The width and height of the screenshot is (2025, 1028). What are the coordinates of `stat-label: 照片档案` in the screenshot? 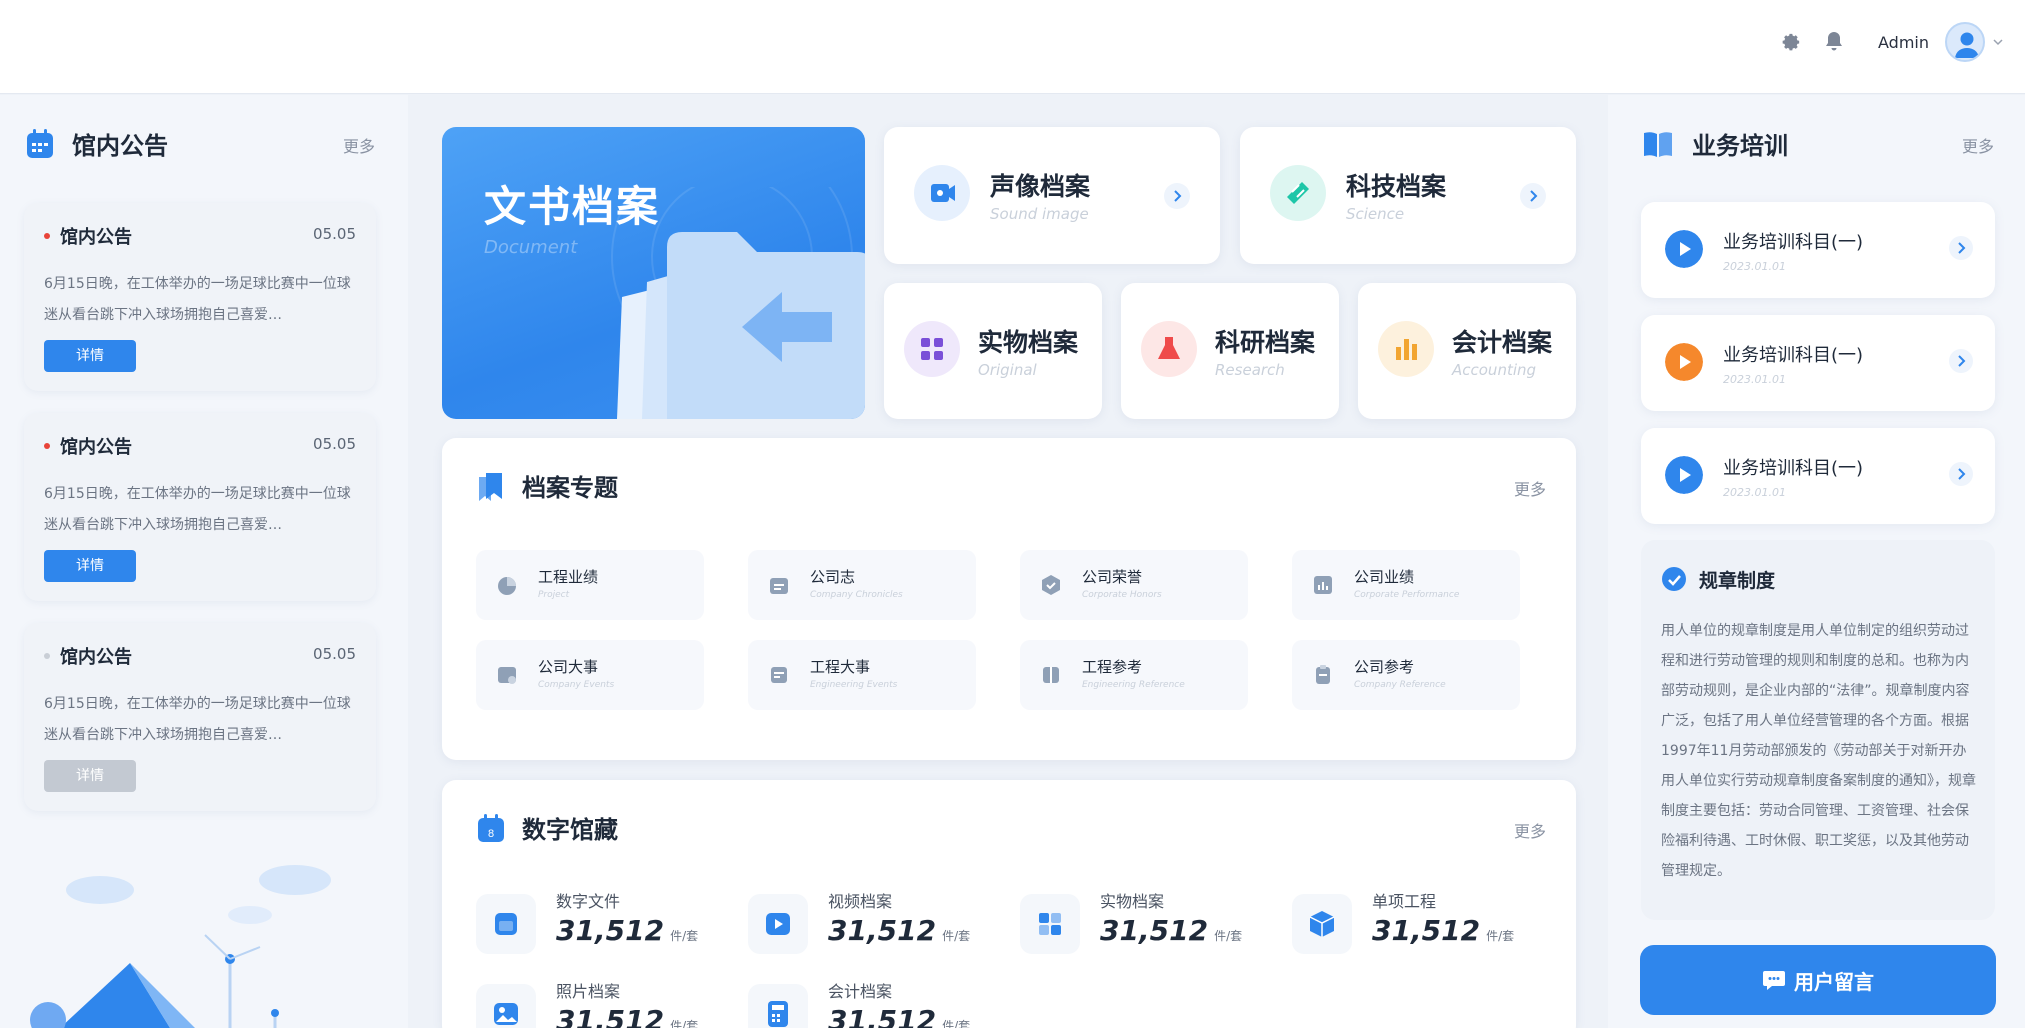 It's located at (588, 991).